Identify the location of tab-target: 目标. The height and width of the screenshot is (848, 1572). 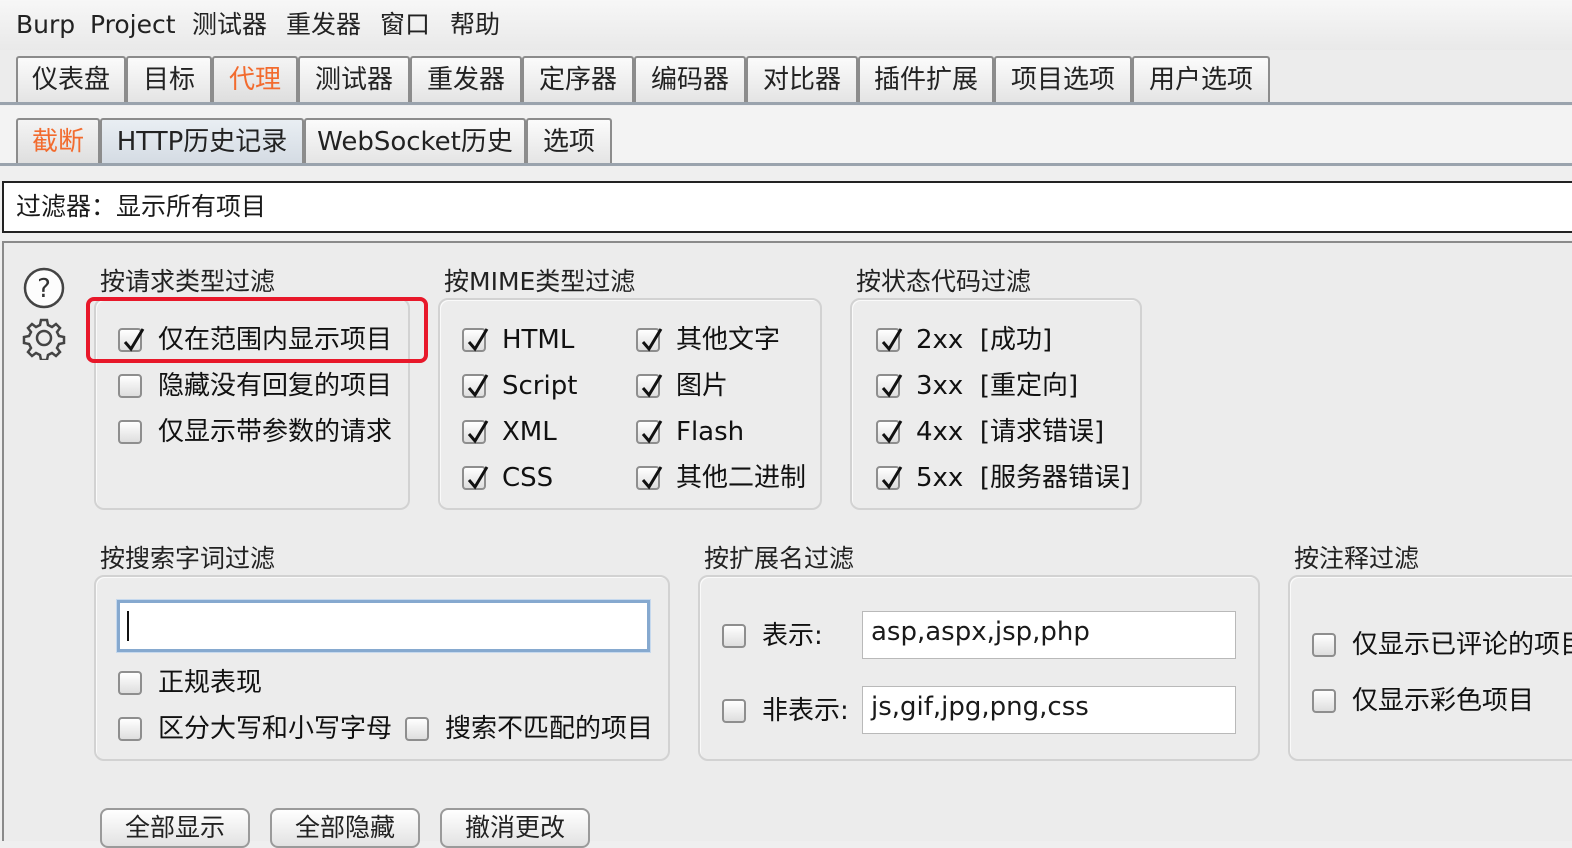
(169, 79).